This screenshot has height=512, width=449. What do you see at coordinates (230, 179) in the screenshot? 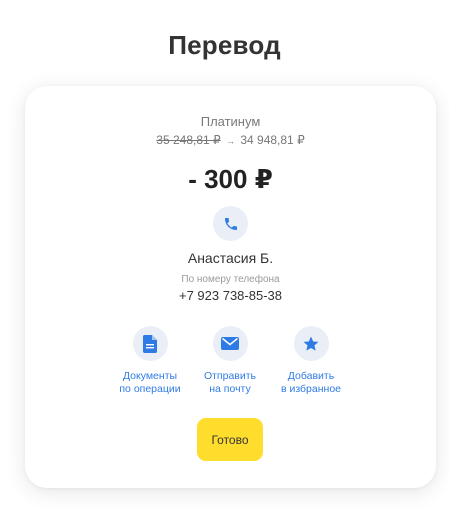
I see `transfer-amount: - 300 ₽` at bounding box center [230, 179].